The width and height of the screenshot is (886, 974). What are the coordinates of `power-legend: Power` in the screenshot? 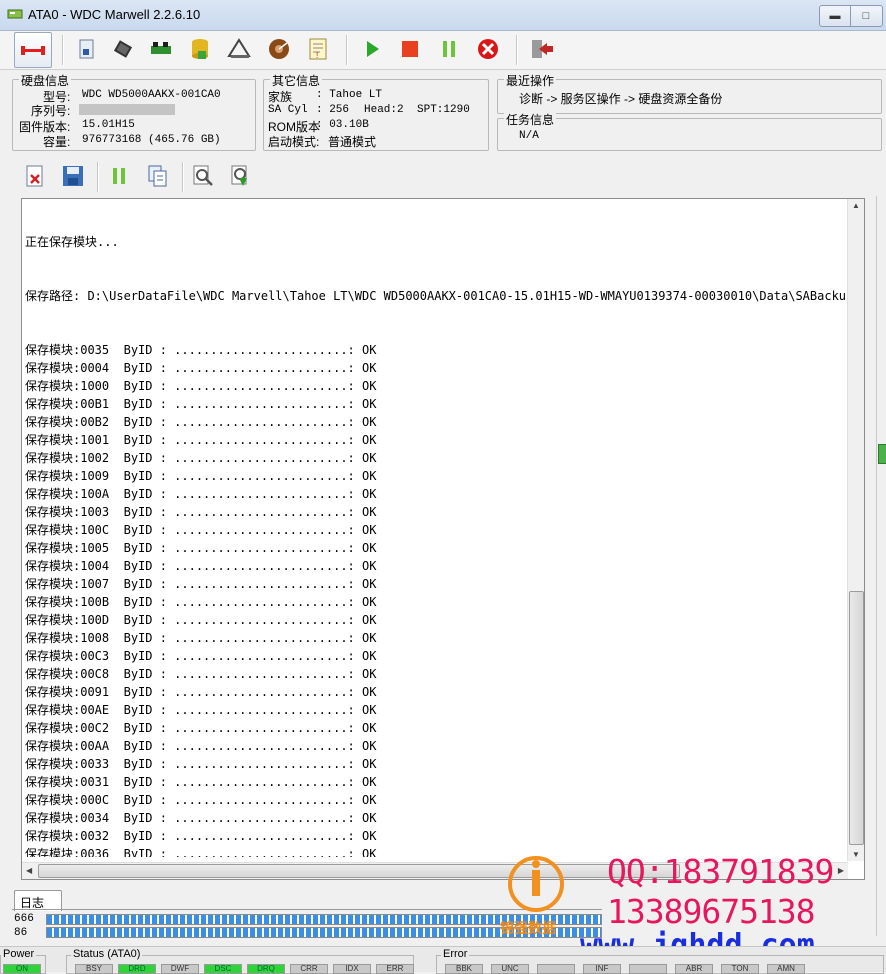 It's located at (19, 954).